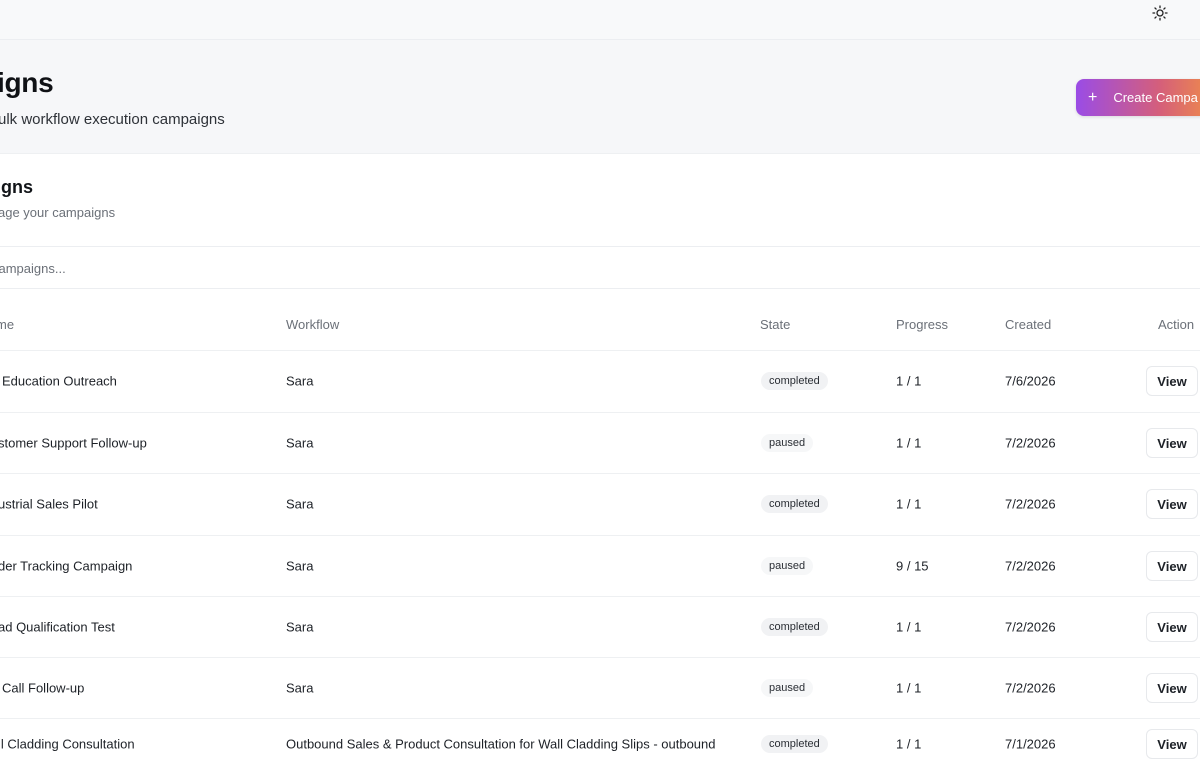 The width and height of the screenshot is (1200, 759). I want to click on column-header-progress: Progress, so click(922, 324).